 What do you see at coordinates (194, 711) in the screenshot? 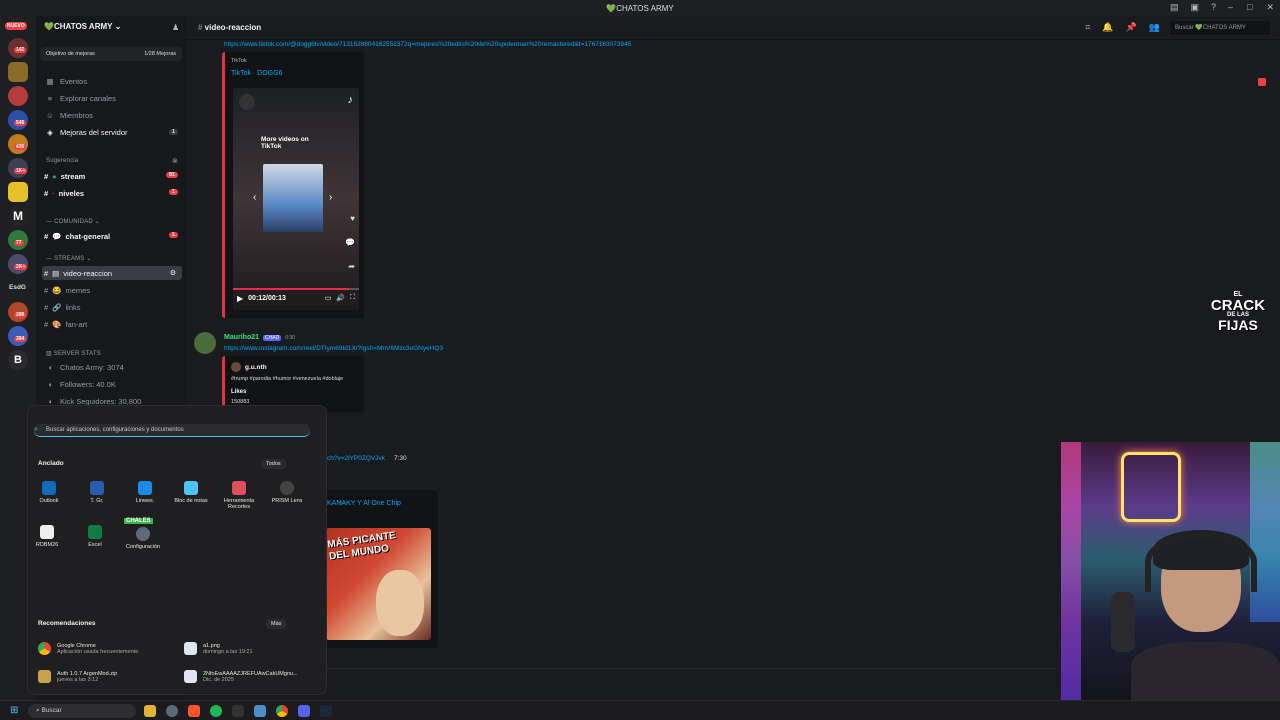
I see `brave-icon` at bounding box center [194, 711].